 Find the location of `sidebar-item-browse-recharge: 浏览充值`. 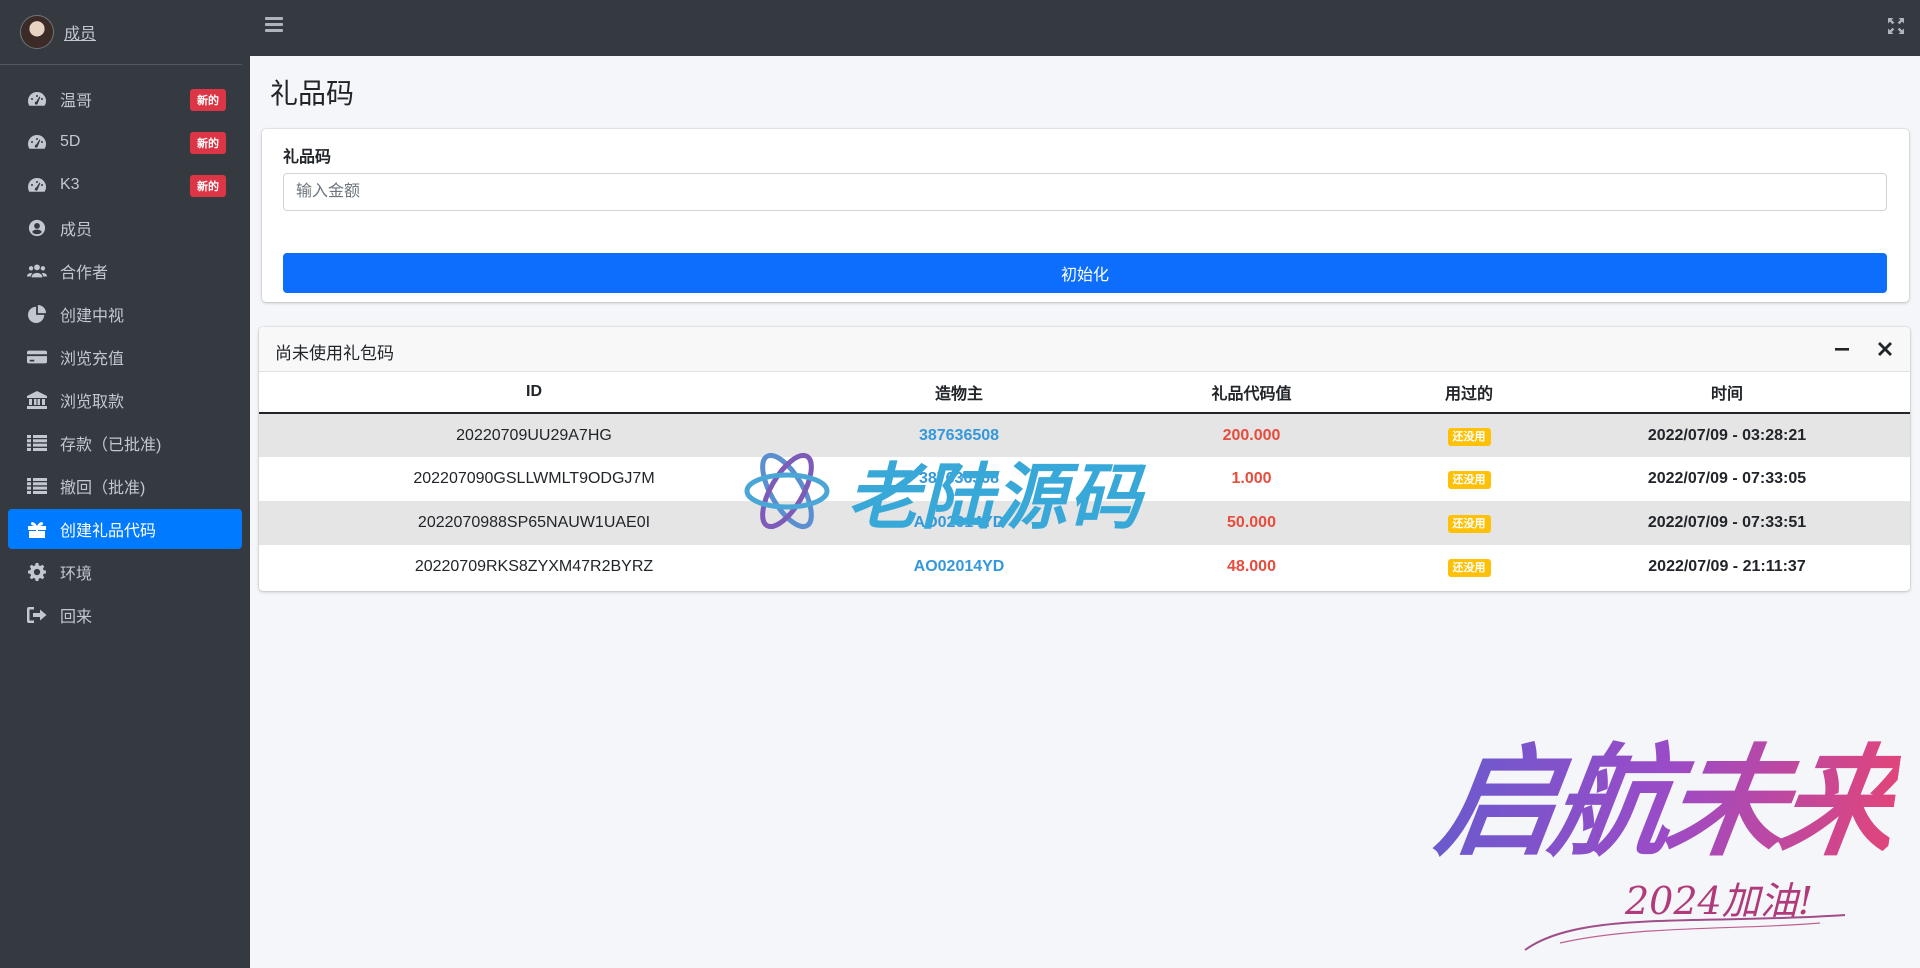

sidebar-item-browse-recharge: 浏览充值 is located at coordinates (125, 357).